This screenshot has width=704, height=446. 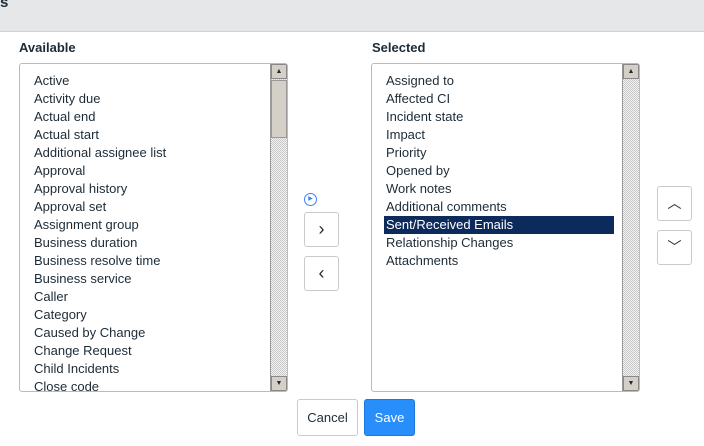 I want to click on play-icon: ▶, so click(x=310, y=199).